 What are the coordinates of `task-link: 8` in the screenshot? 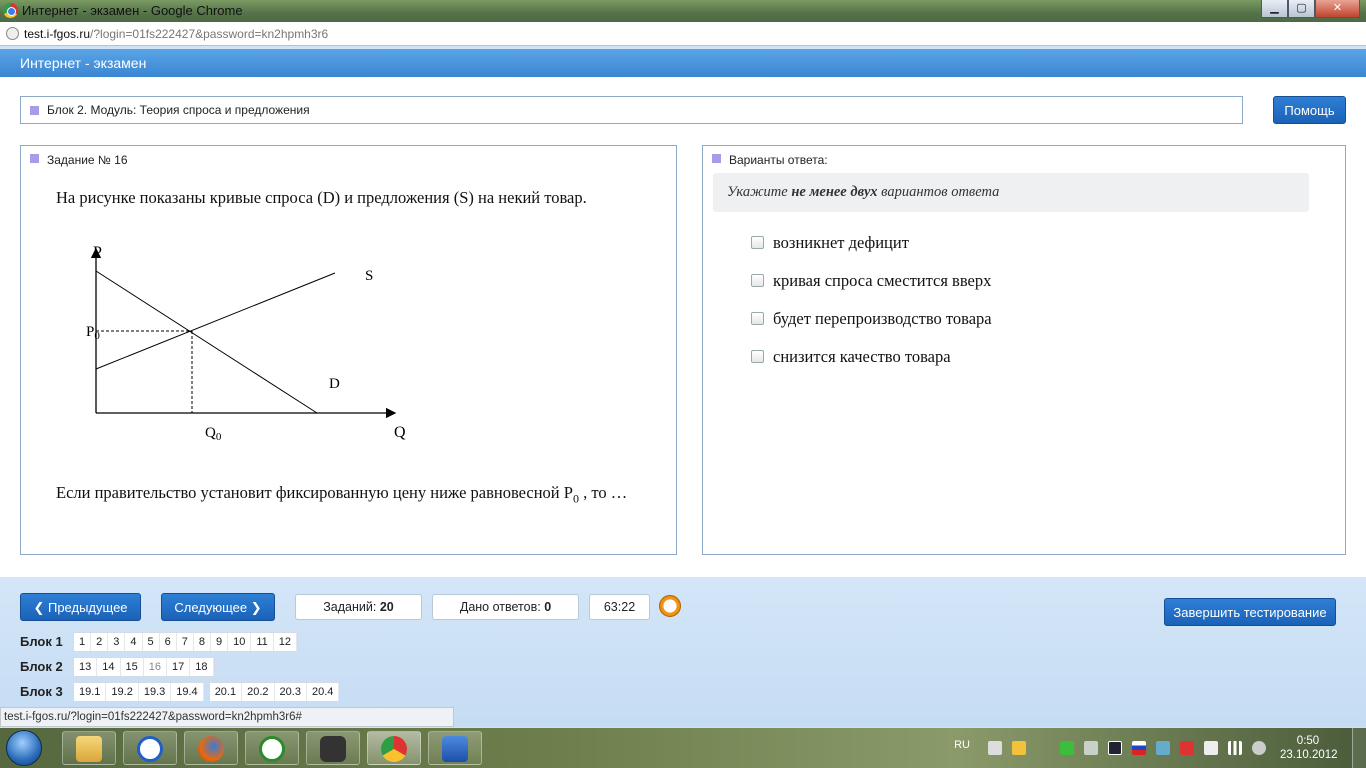 It's located at (202, 642).